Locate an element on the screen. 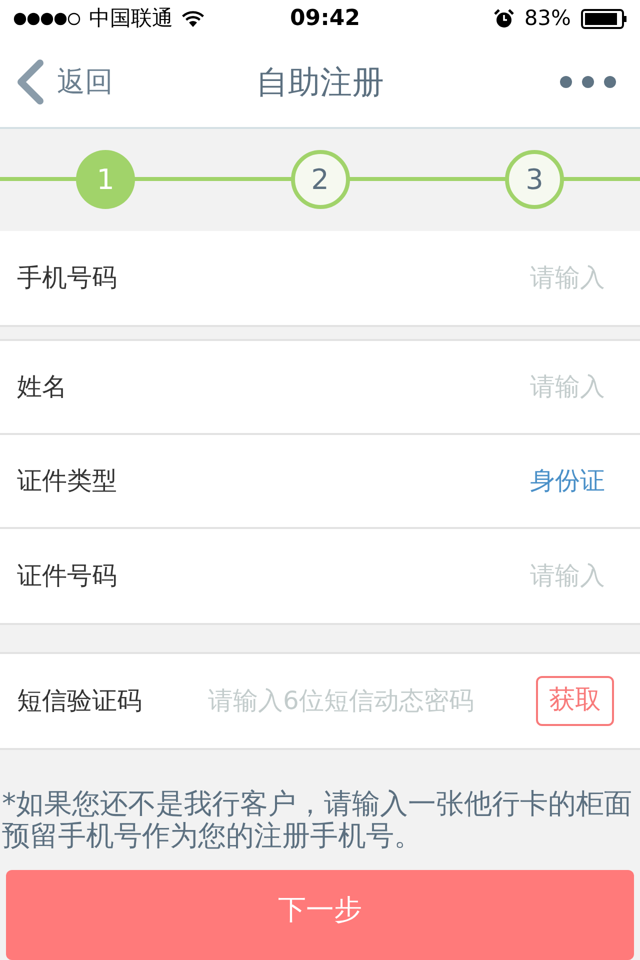 The image size is (640, 960). field-label: 姓名 is located at coordinates (42, 387).